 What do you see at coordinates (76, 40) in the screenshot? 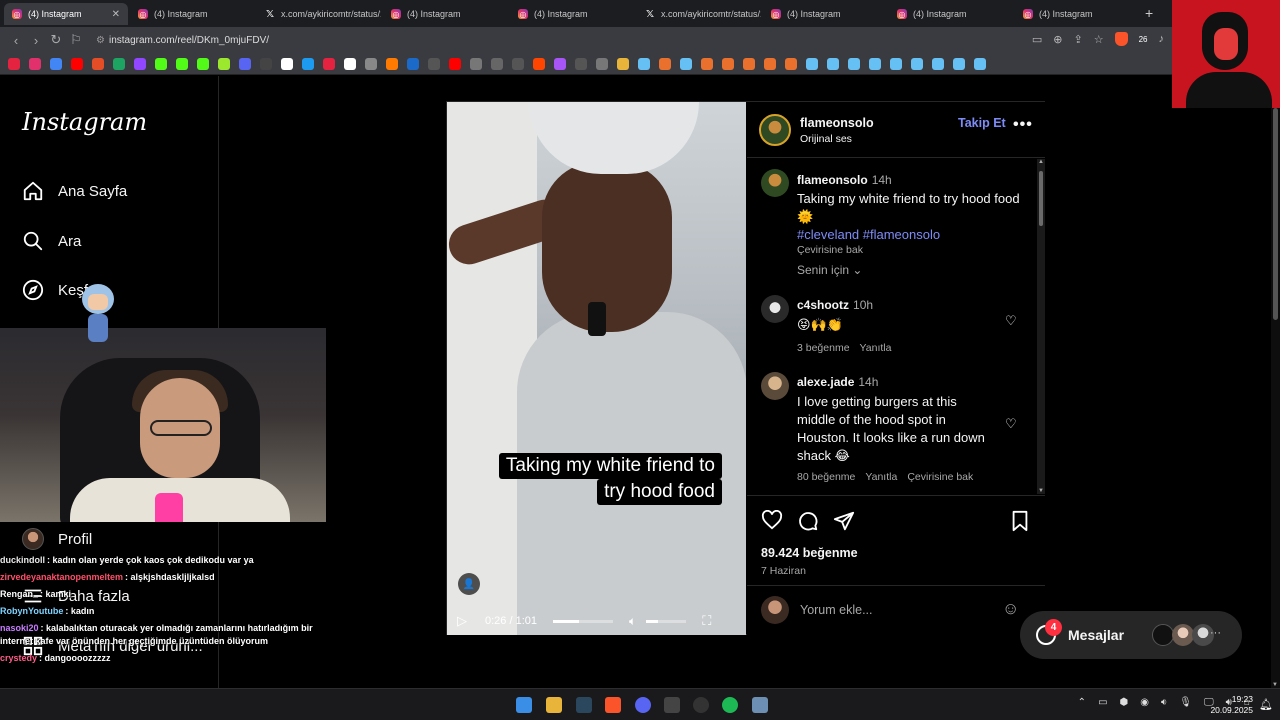
I see `bookmark-icon: ⚐` at bounding box center [76, 40].